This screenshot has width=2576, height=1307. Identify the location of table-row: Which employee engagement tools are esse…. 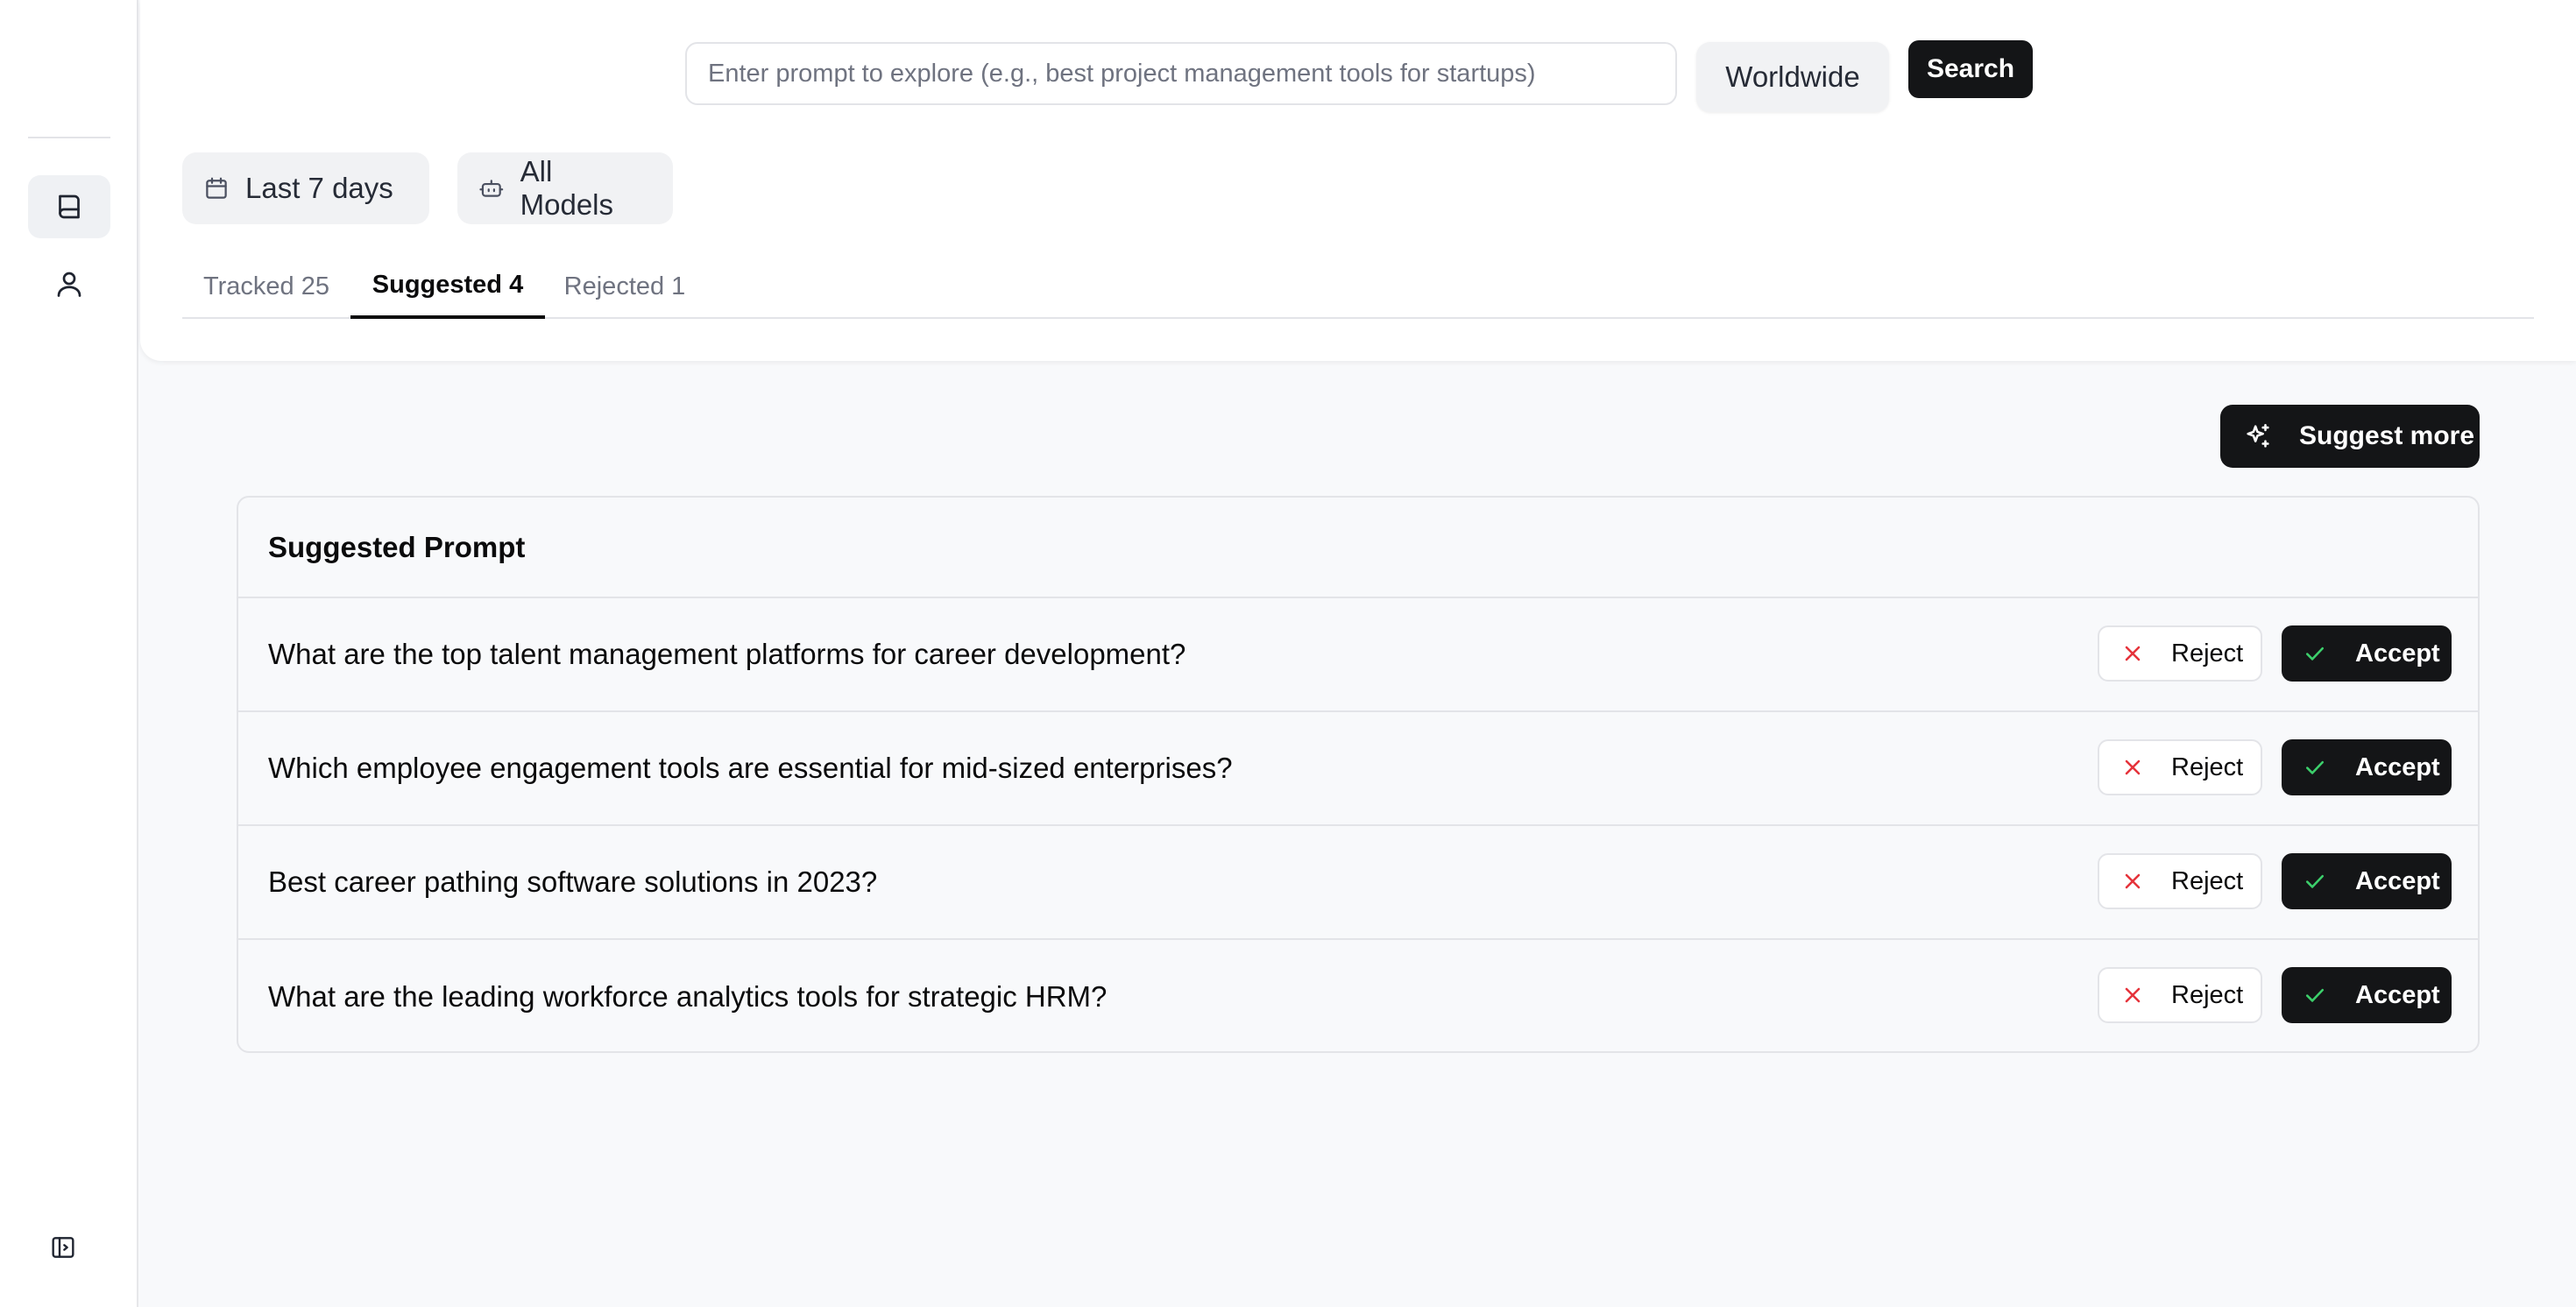
(1358, 769).